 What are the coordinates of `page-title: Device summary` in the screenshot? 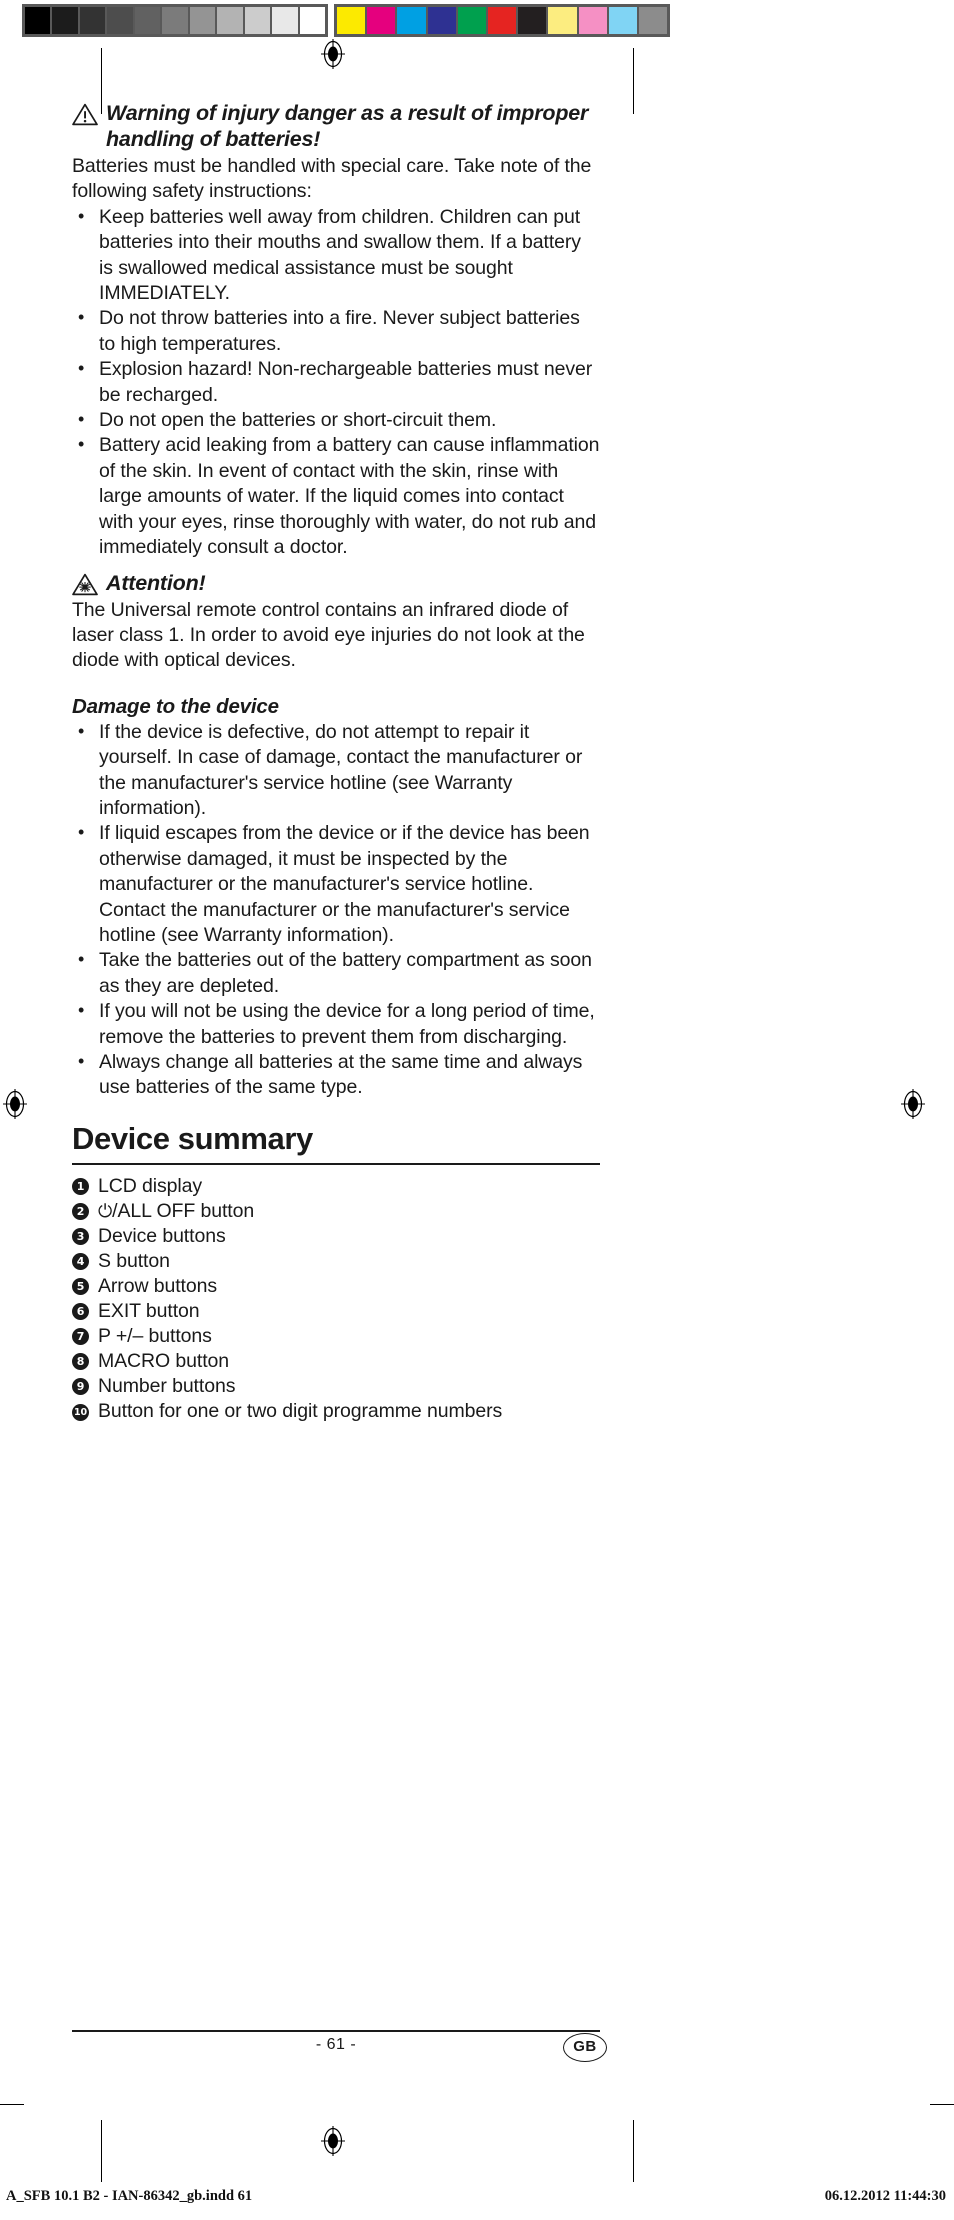 It's located at (192, 1138).